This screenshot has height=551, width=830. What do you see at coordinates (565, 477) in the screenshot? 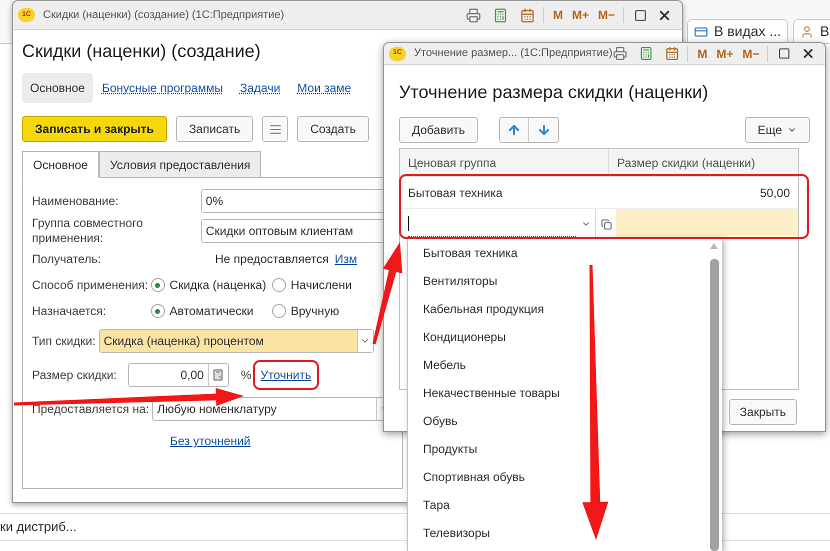
I see `dropdown-item: Спортивная обувь` at bounding box center [565, 477].